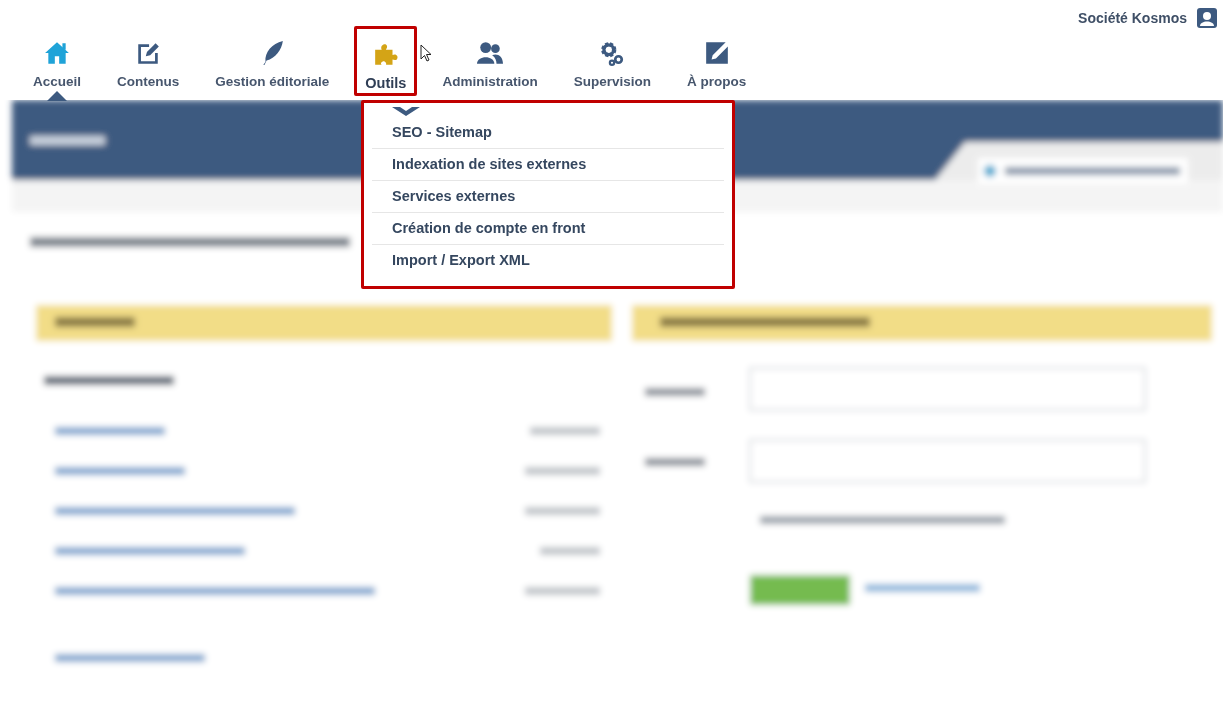  What do you see at coordinates (57, 96) in the screenshot?
I see `selected-pointer-icon` at bounding box center [57, 96].